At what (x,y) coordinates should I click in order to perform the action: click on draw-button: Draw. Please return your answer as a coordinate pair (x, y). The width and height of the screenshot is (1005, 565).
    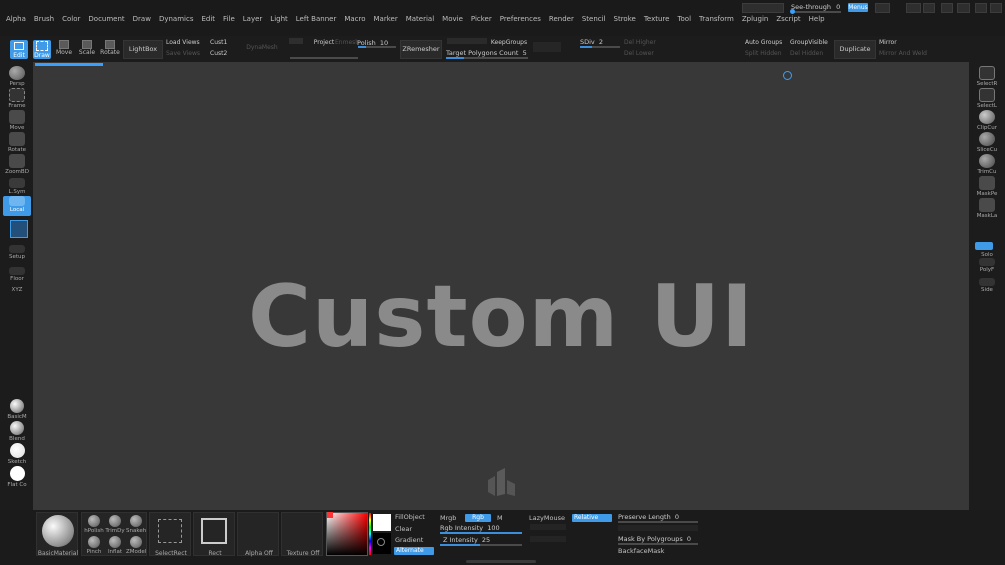
    Looking at the image, I should click on (42, 49).